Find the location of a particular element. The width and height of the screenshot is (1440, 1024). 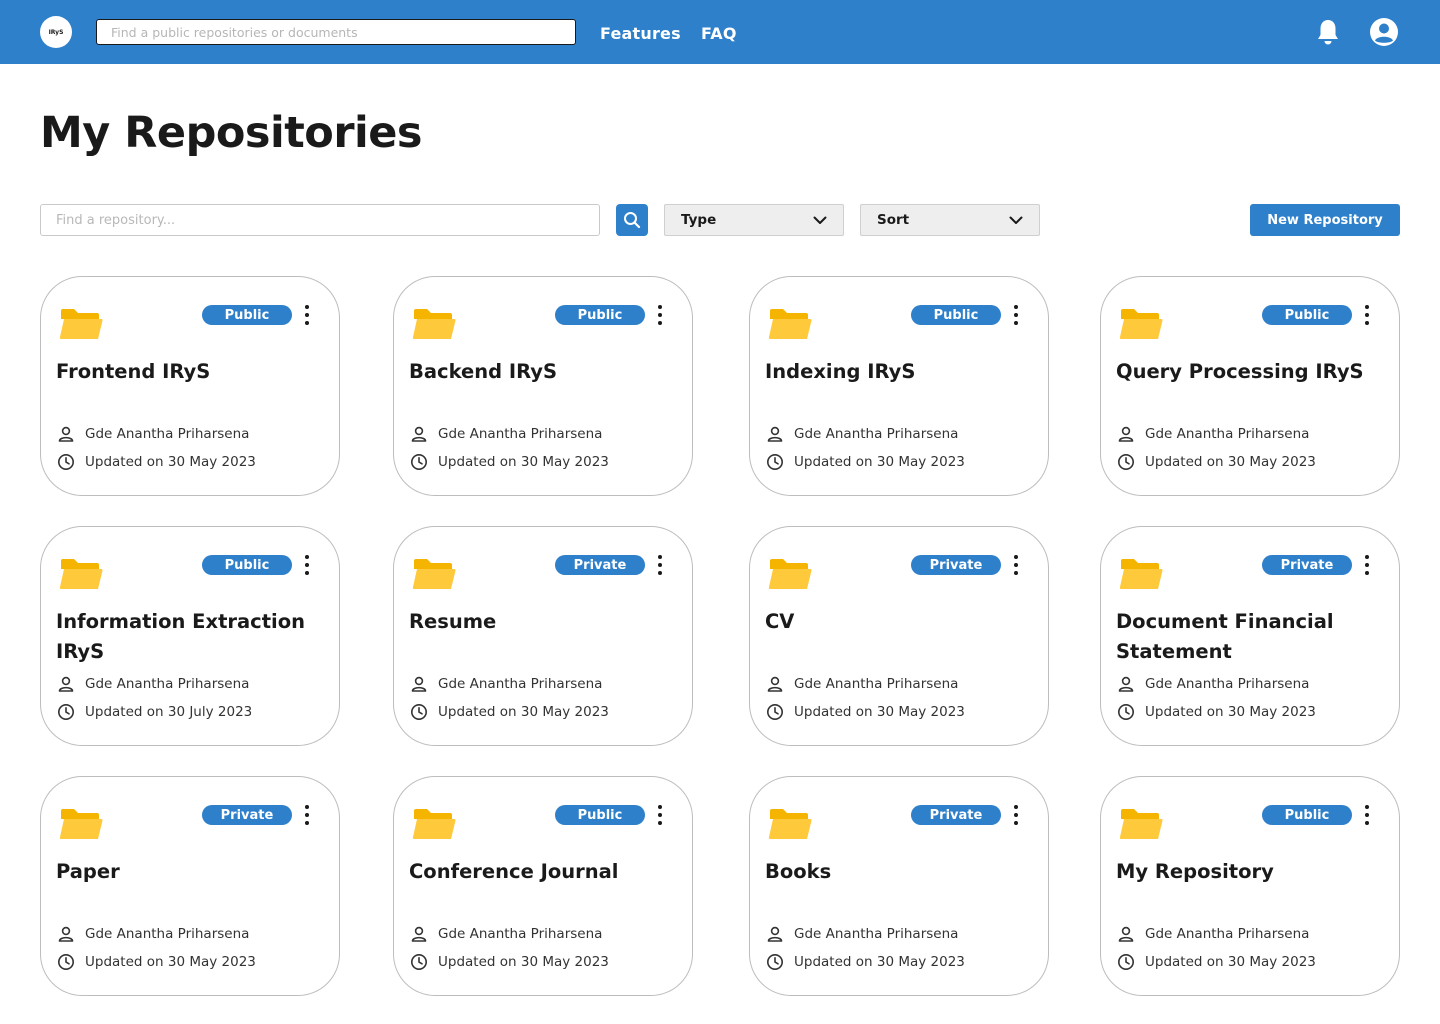

repository-updated: Updated on 30 July 2023 is located at coordinates (154, 712).